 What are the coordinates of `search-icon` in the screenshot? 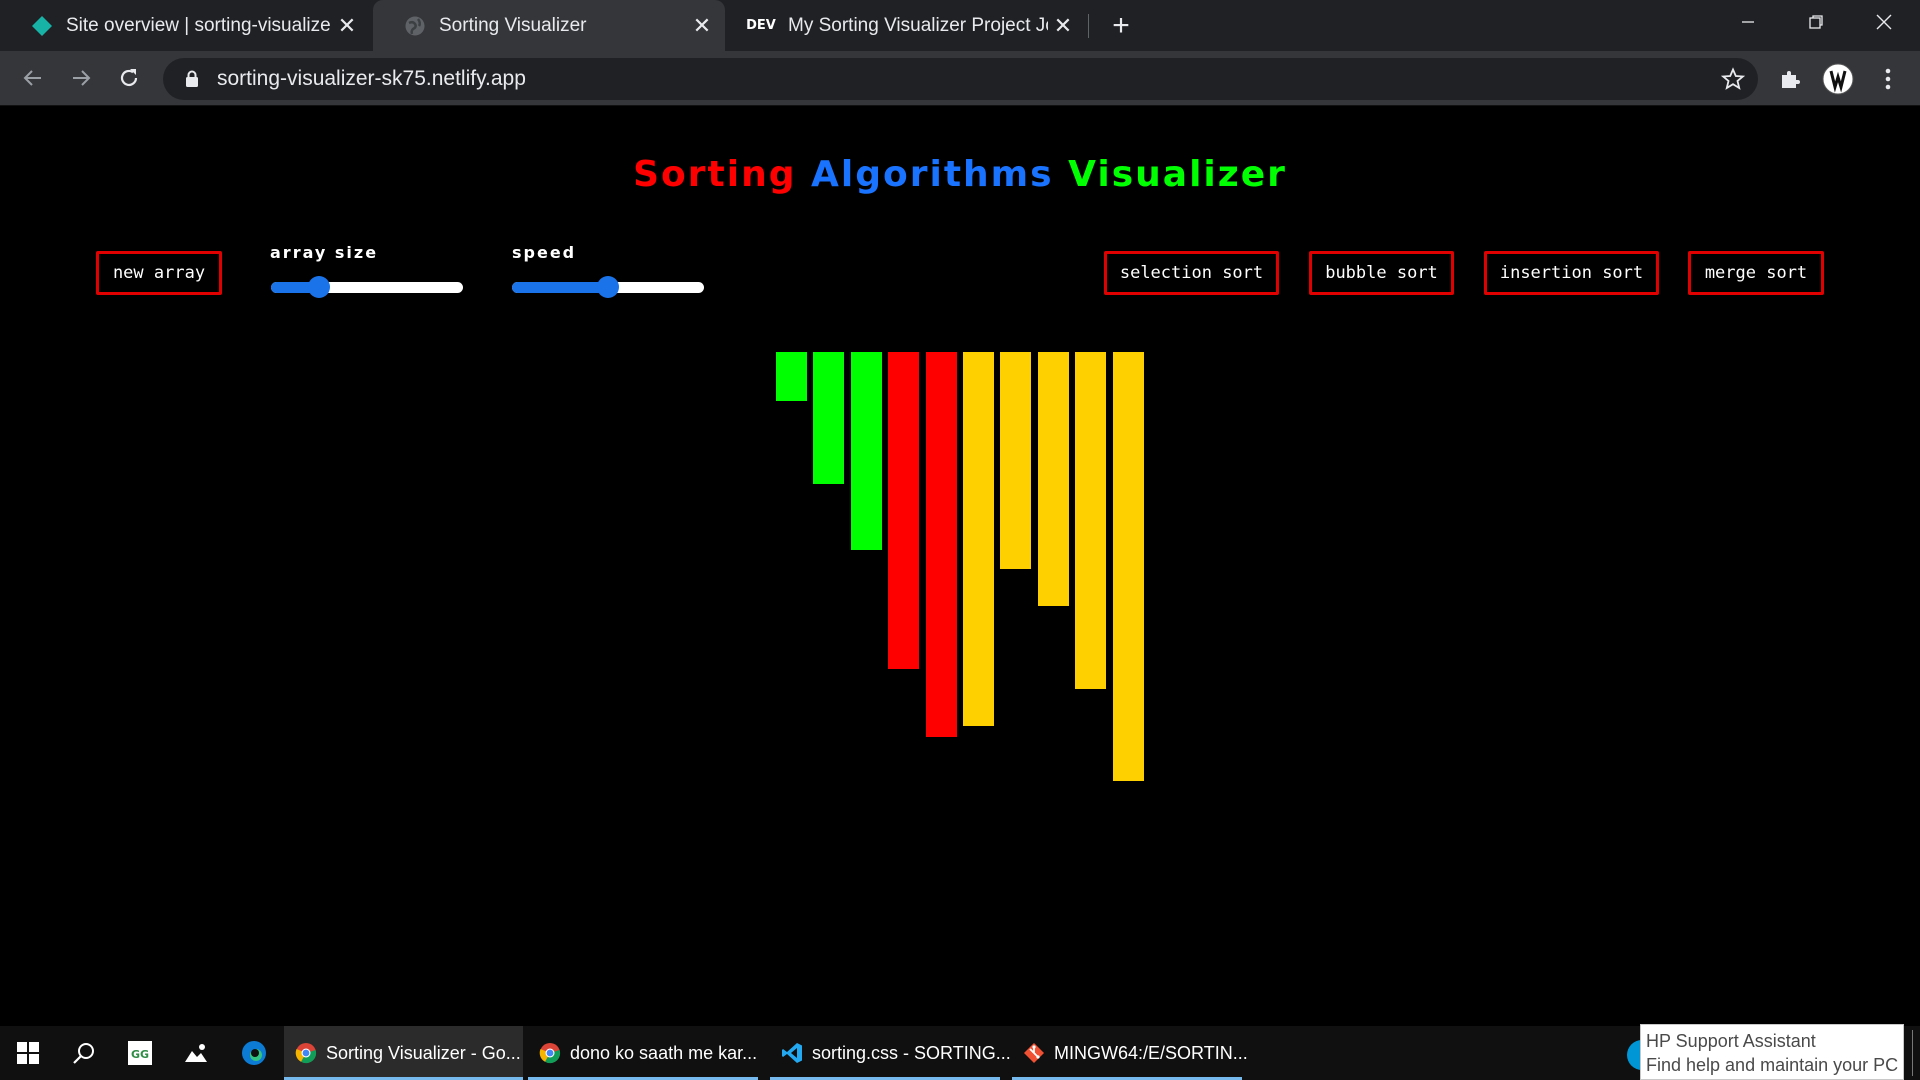 It's located at (84, 1053).